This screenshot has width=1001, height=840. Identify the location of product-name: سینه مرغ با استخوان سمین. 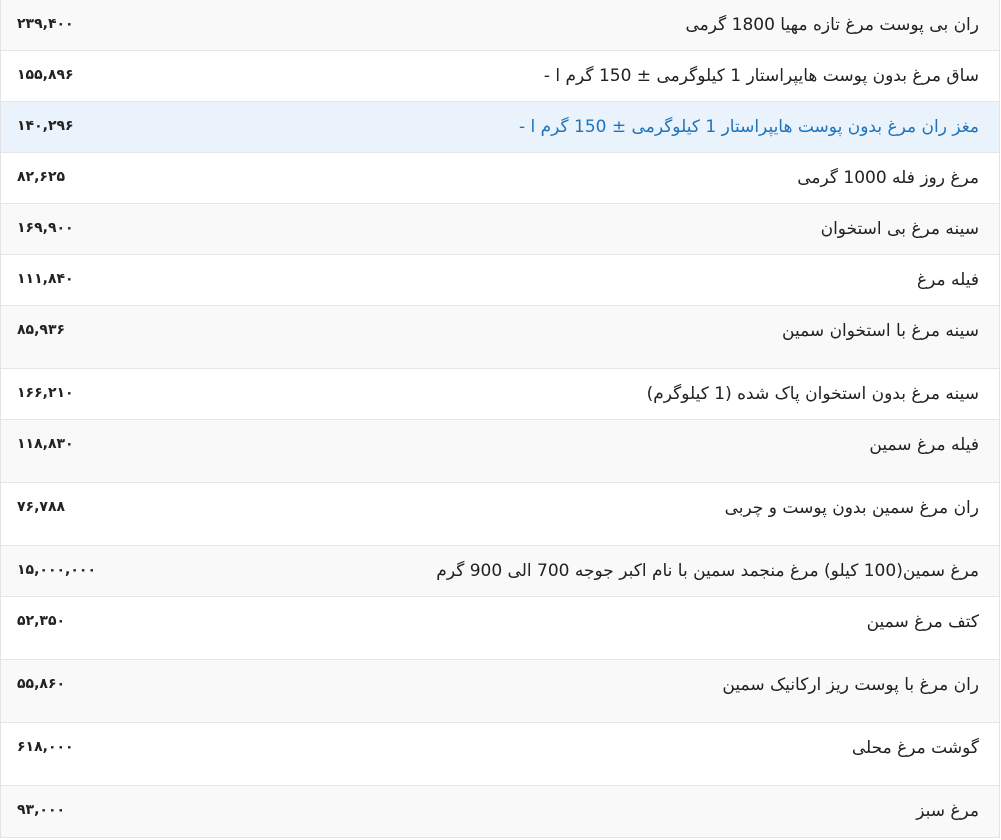
(880, 331).